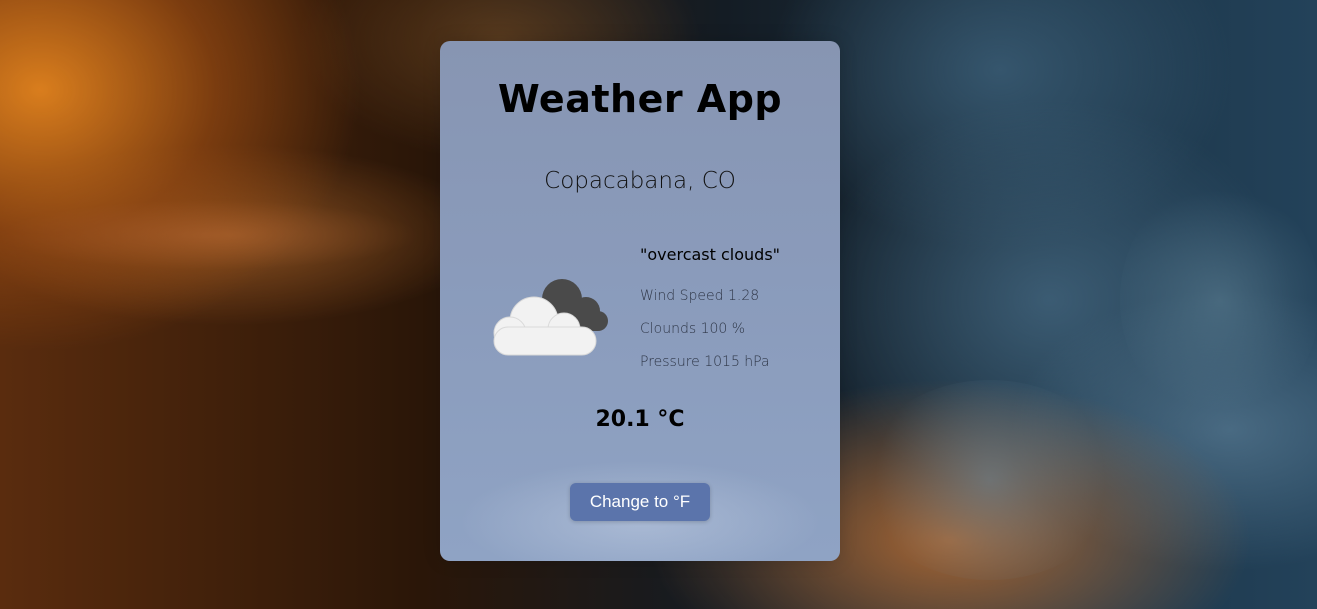 Image resolution: width=1317 pixels, height=609 pixels. I want to click on cloud-coverage: Clounds 100 %, so click(693, 329).